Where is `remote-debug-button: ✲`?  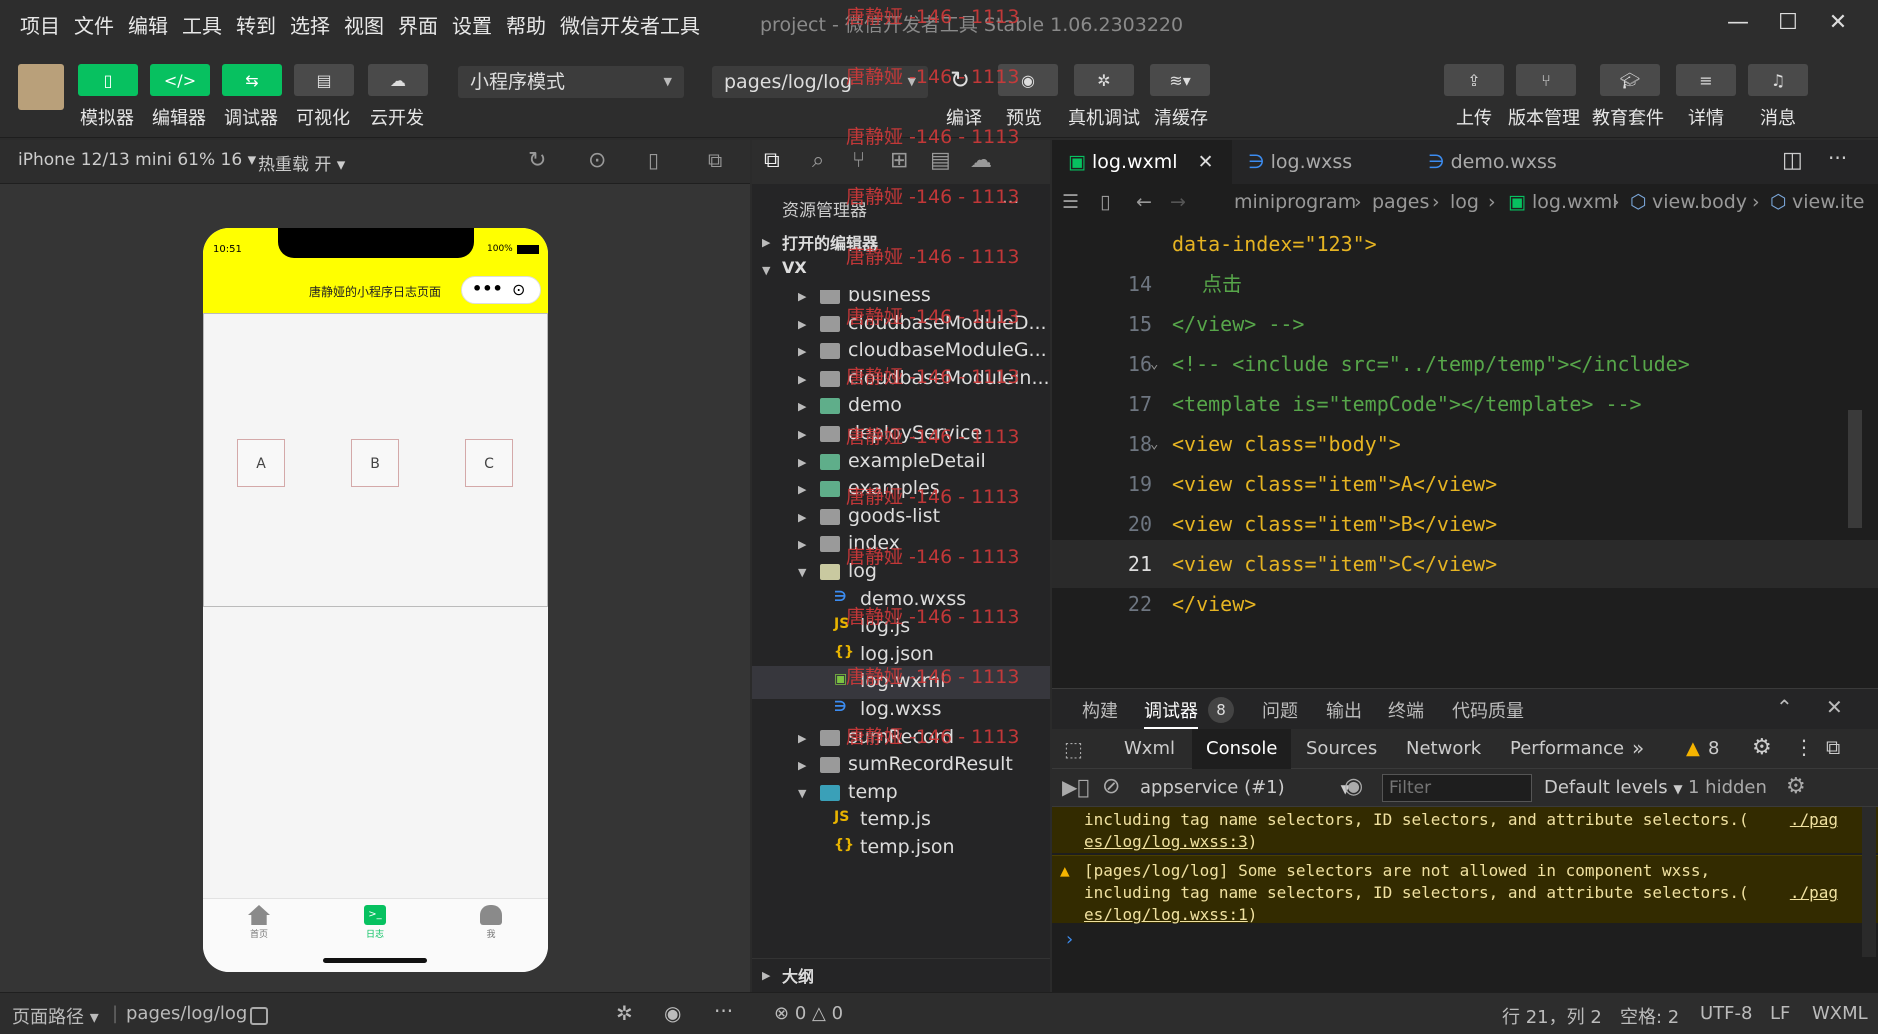
remote-debug-button: ✲ is located at coordinates (1104, 80).